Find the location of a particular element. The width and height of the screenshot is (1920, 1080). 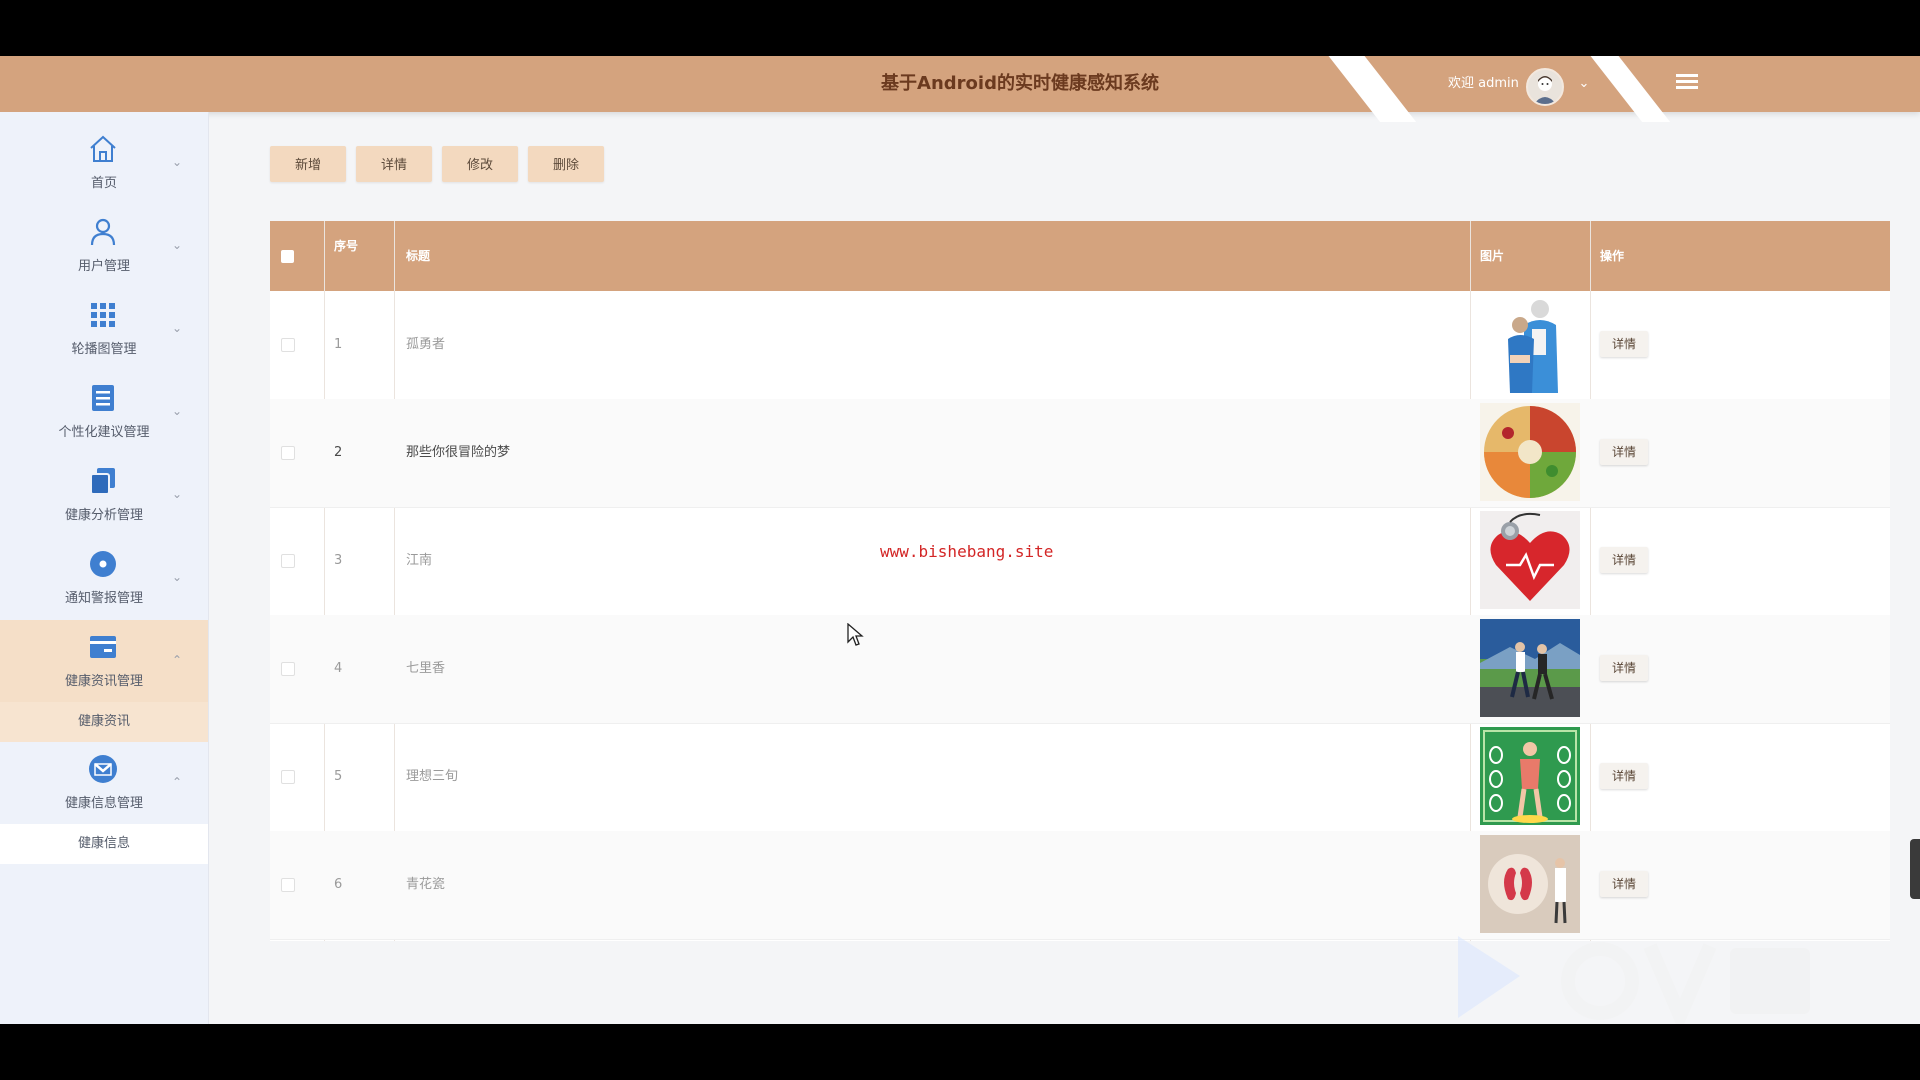

watermark-logo is located at coordinates (1634, 980).